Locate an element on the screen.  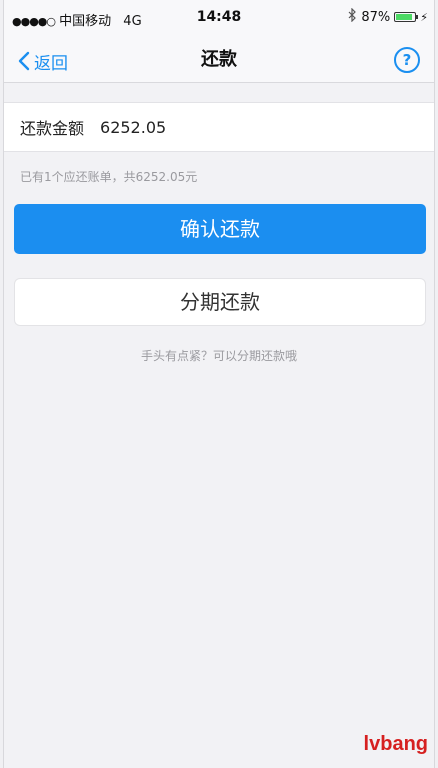
watermark-logo: lvbang is located at coordinates (395, 744).